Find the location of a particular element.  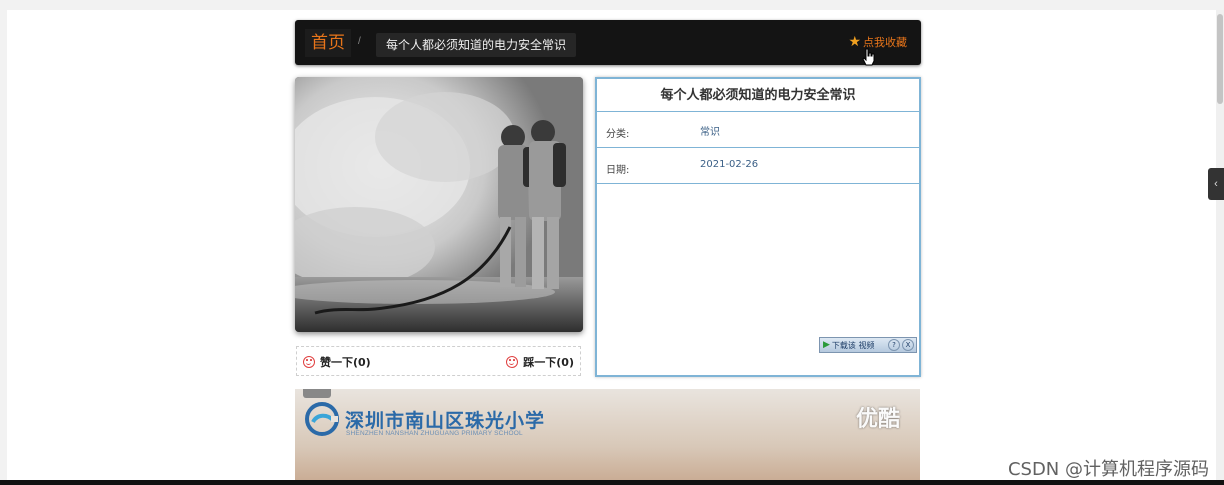

breadcrumb-current: 每个人都必须知道的电力安全常识 is located at coordinates (476, 45).